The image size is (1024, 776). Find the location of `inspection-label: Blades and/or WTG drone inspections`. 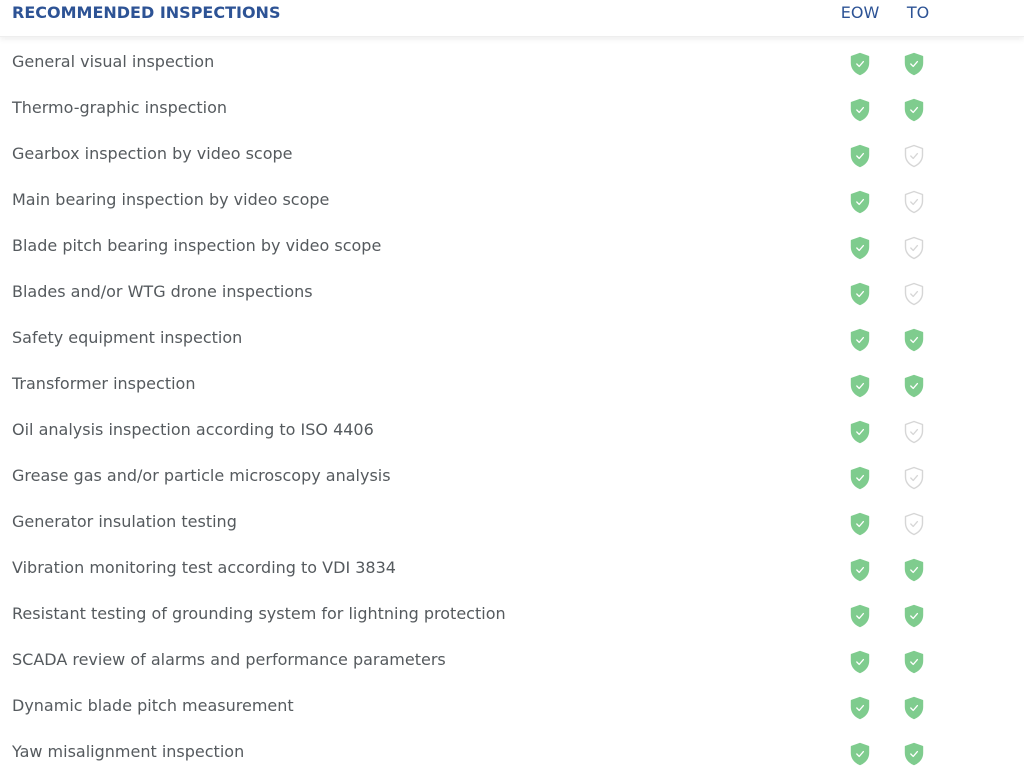

inspection-label: Blades and/or WTG drone inspections is located at coordinates (162, 291).